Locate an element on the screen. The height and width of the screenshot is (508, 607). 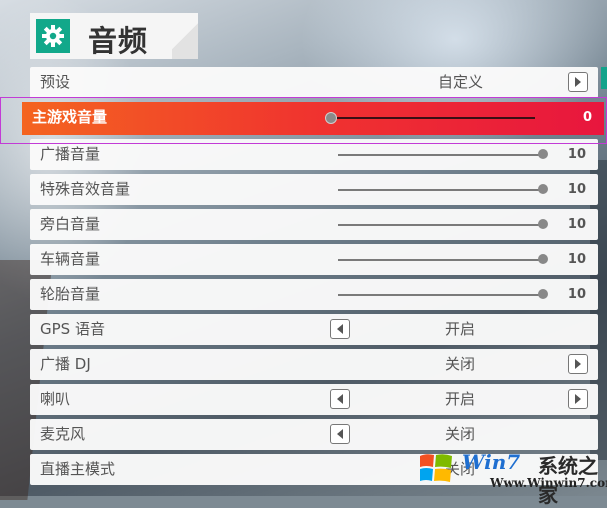
setting-row: 广播 DJ 关闭 is located at coordinates (314, 364).